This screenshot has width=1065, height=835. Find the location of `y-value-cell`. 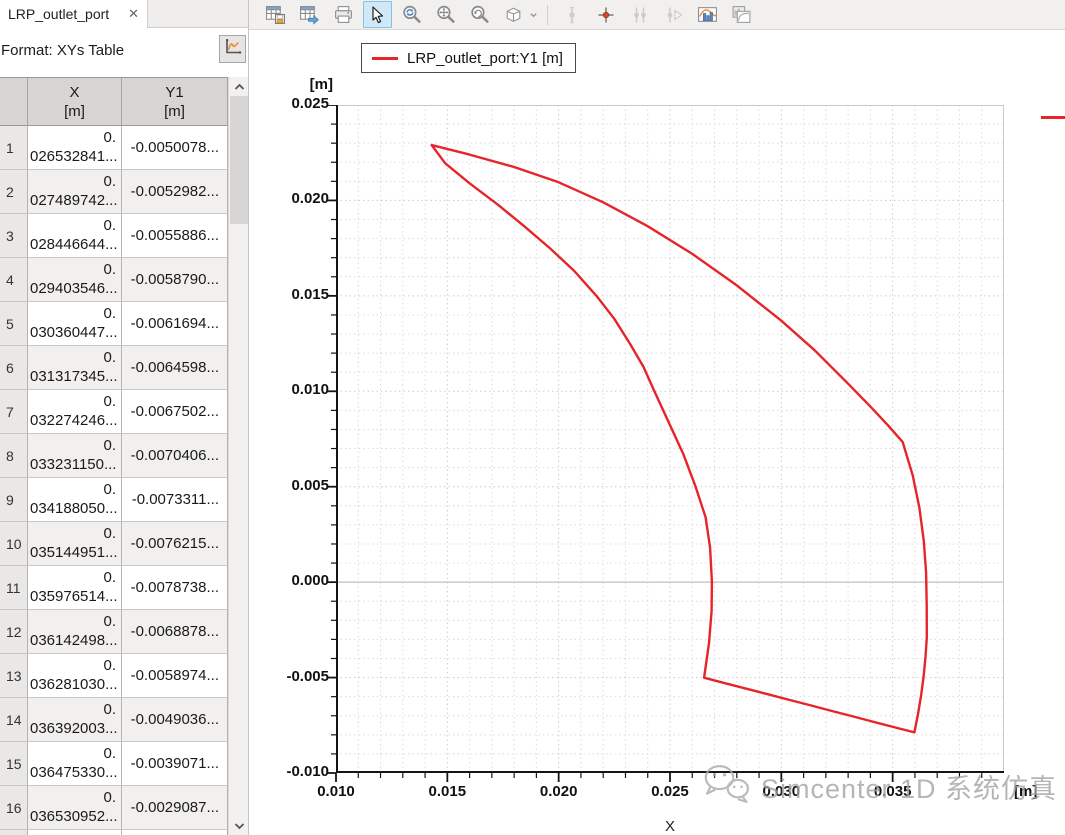

y-value-cell is located at coordinates (175, 832).